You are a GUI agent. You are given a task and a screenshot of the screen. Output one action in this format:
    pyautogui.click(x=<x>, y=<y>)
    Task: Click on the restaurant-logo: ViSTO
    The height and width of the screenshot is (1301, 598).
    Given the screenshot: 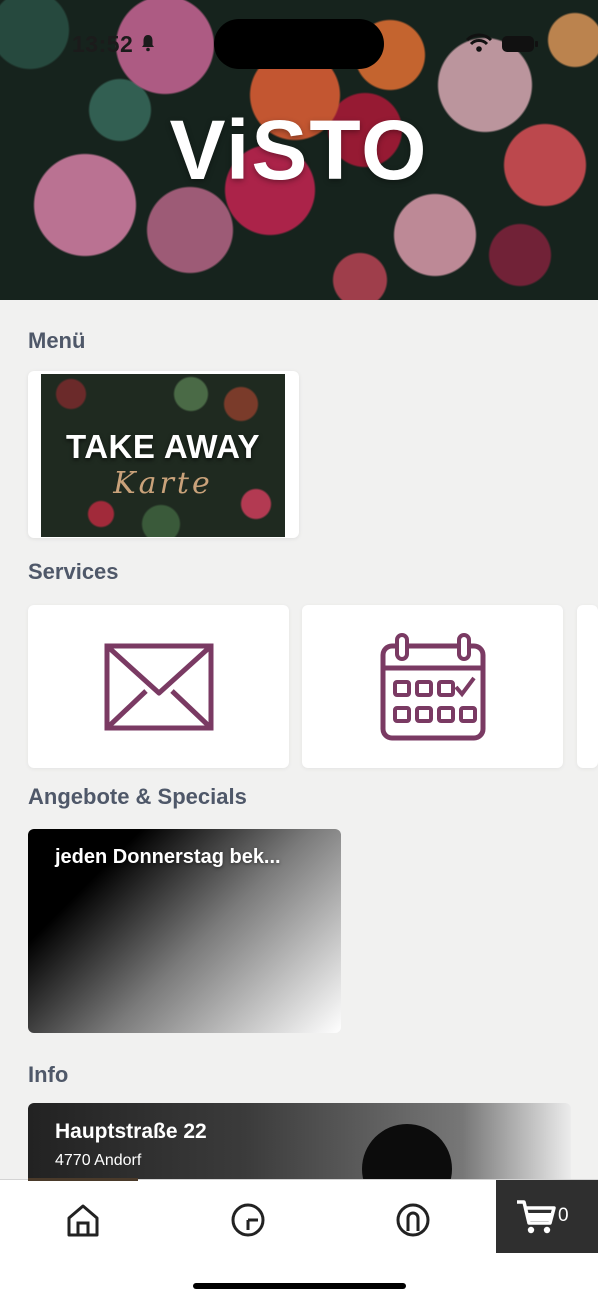 What is the action you would take?
    pyautogui.click(x=299, y=150)
    